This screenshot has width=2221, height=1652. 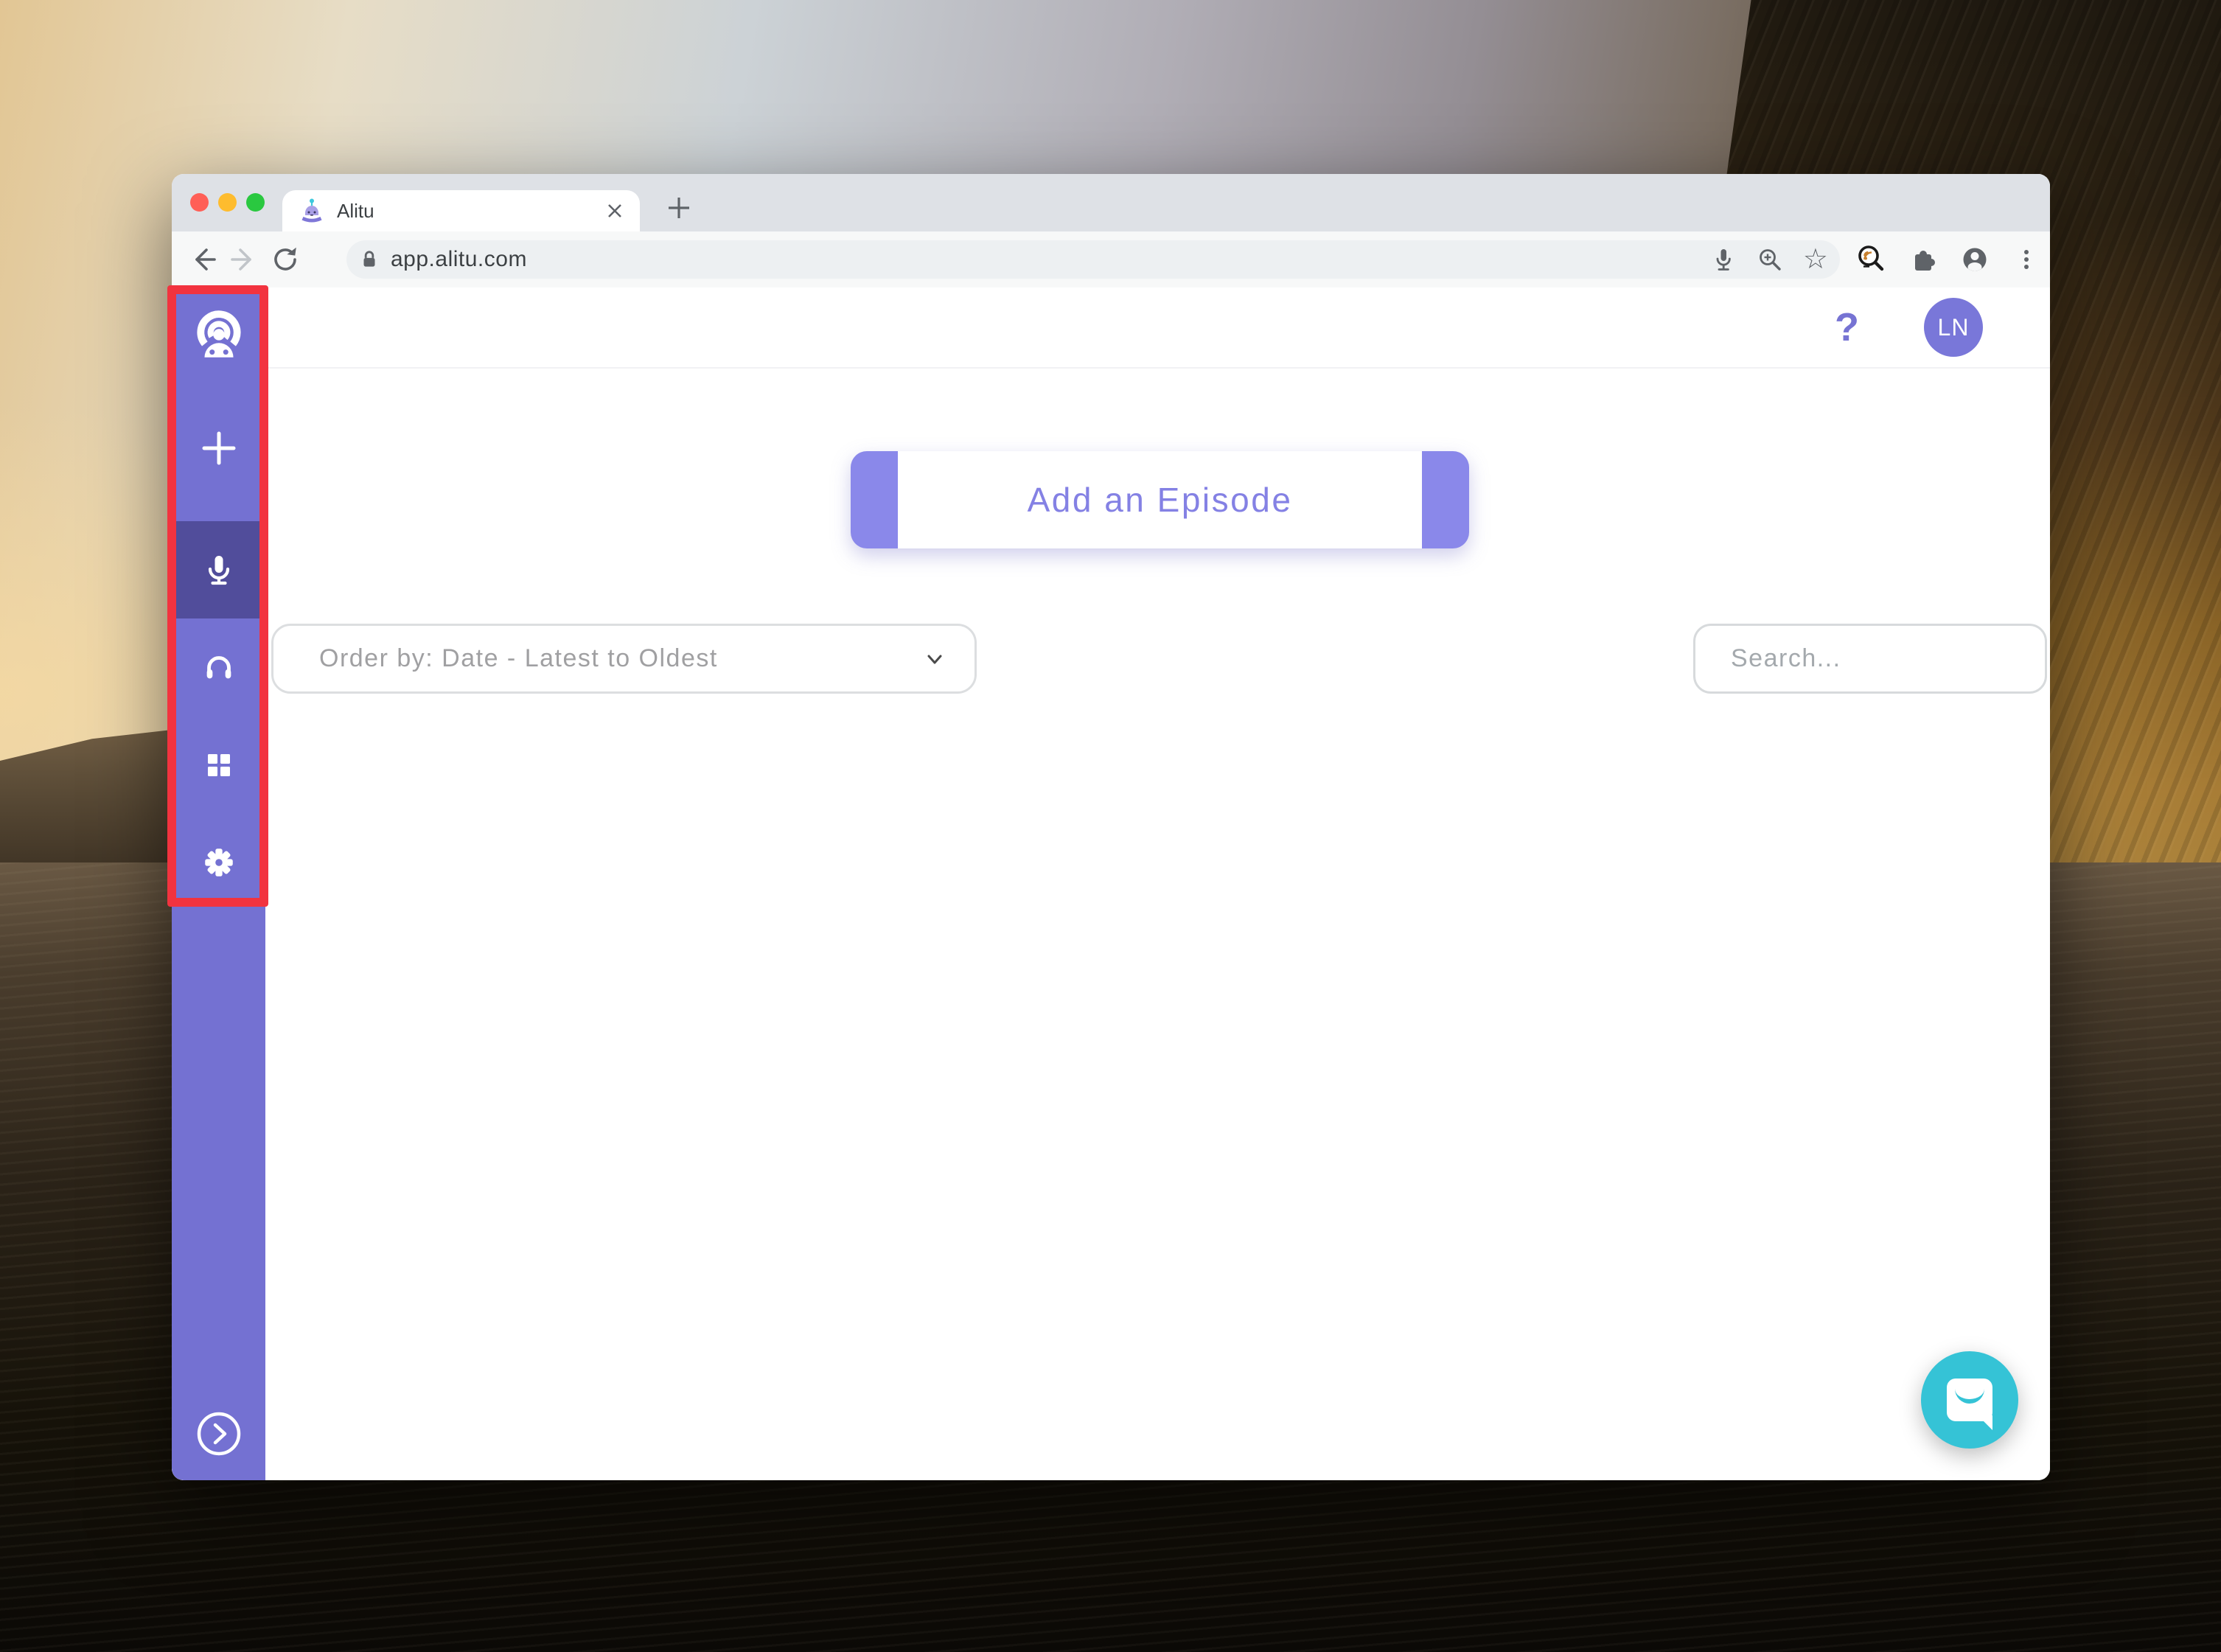 I want to click on reload-button, so click(x=285, y=259).